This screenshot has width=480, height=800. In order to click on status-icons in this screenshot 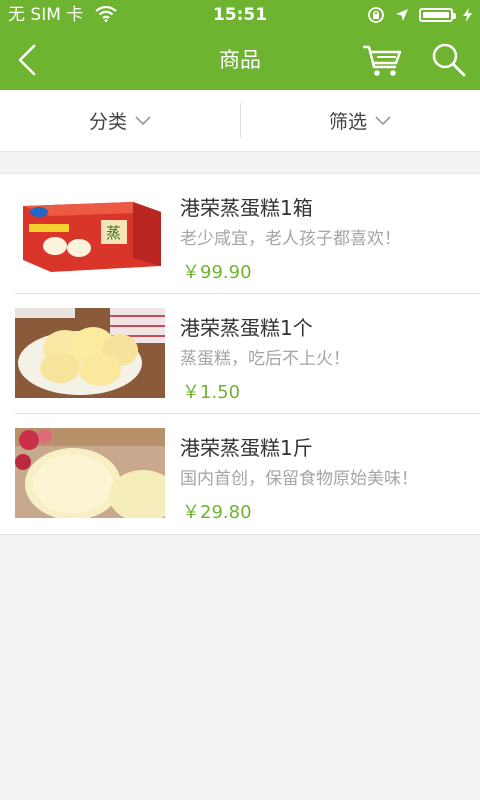, I will do `click(419, 15)`.